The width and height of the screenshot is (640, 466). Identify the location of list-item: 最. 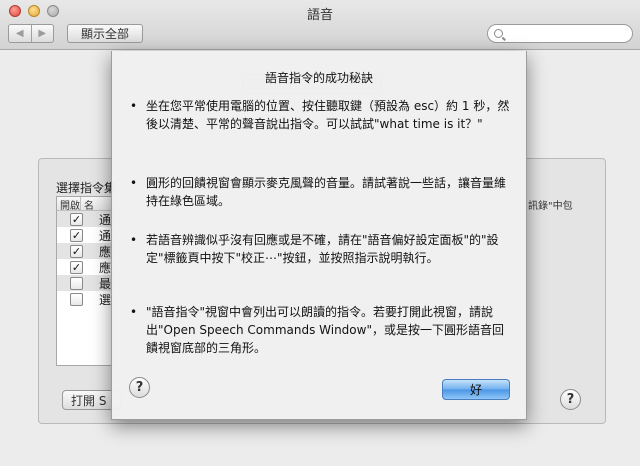
(85, 283).